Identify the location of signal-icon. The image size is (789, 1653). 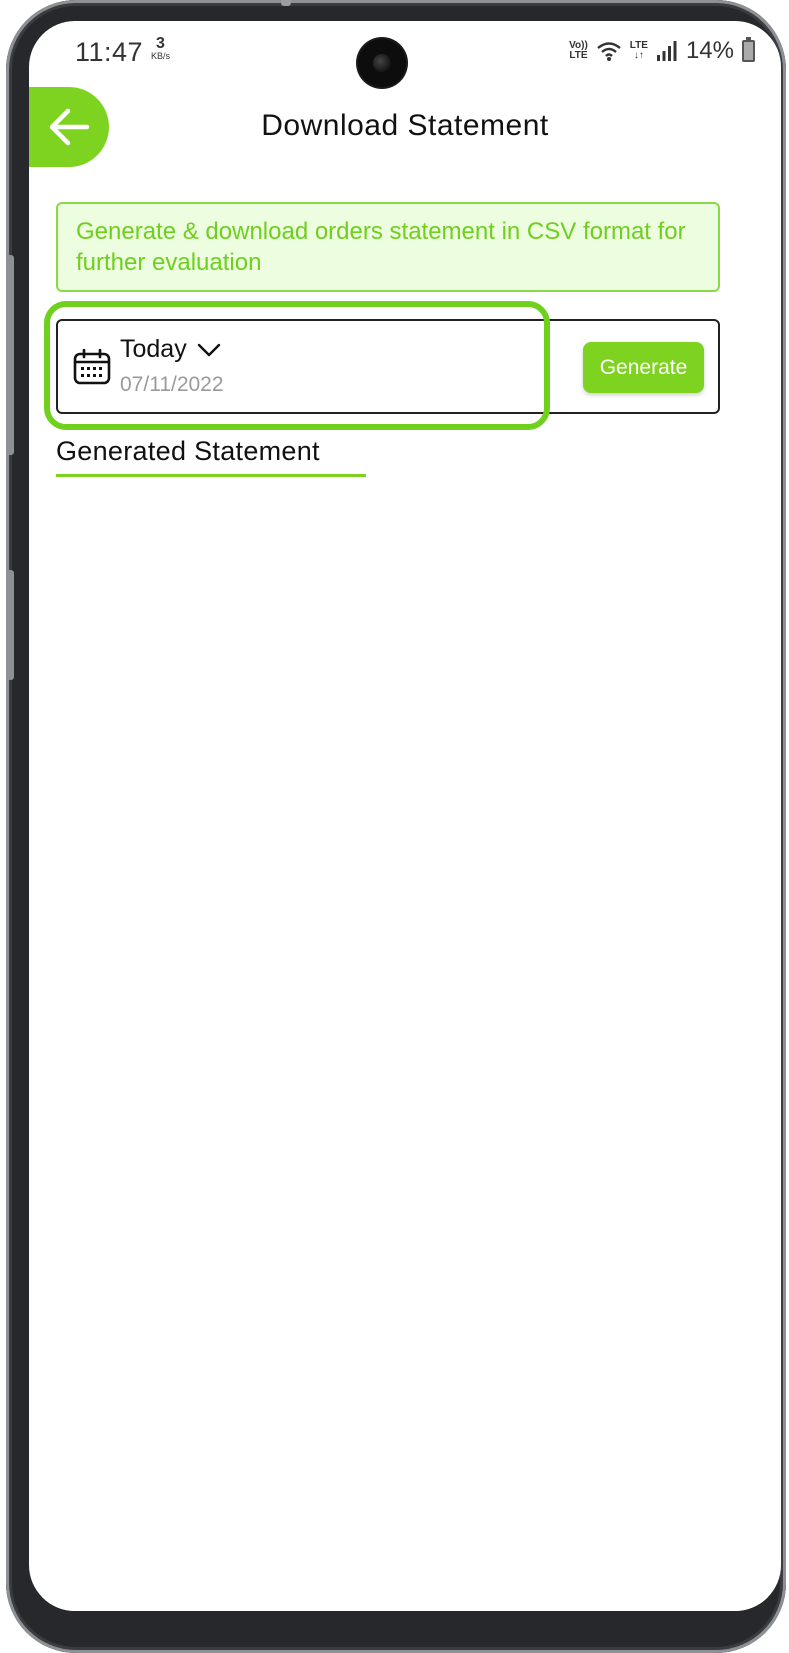
(666, 51).